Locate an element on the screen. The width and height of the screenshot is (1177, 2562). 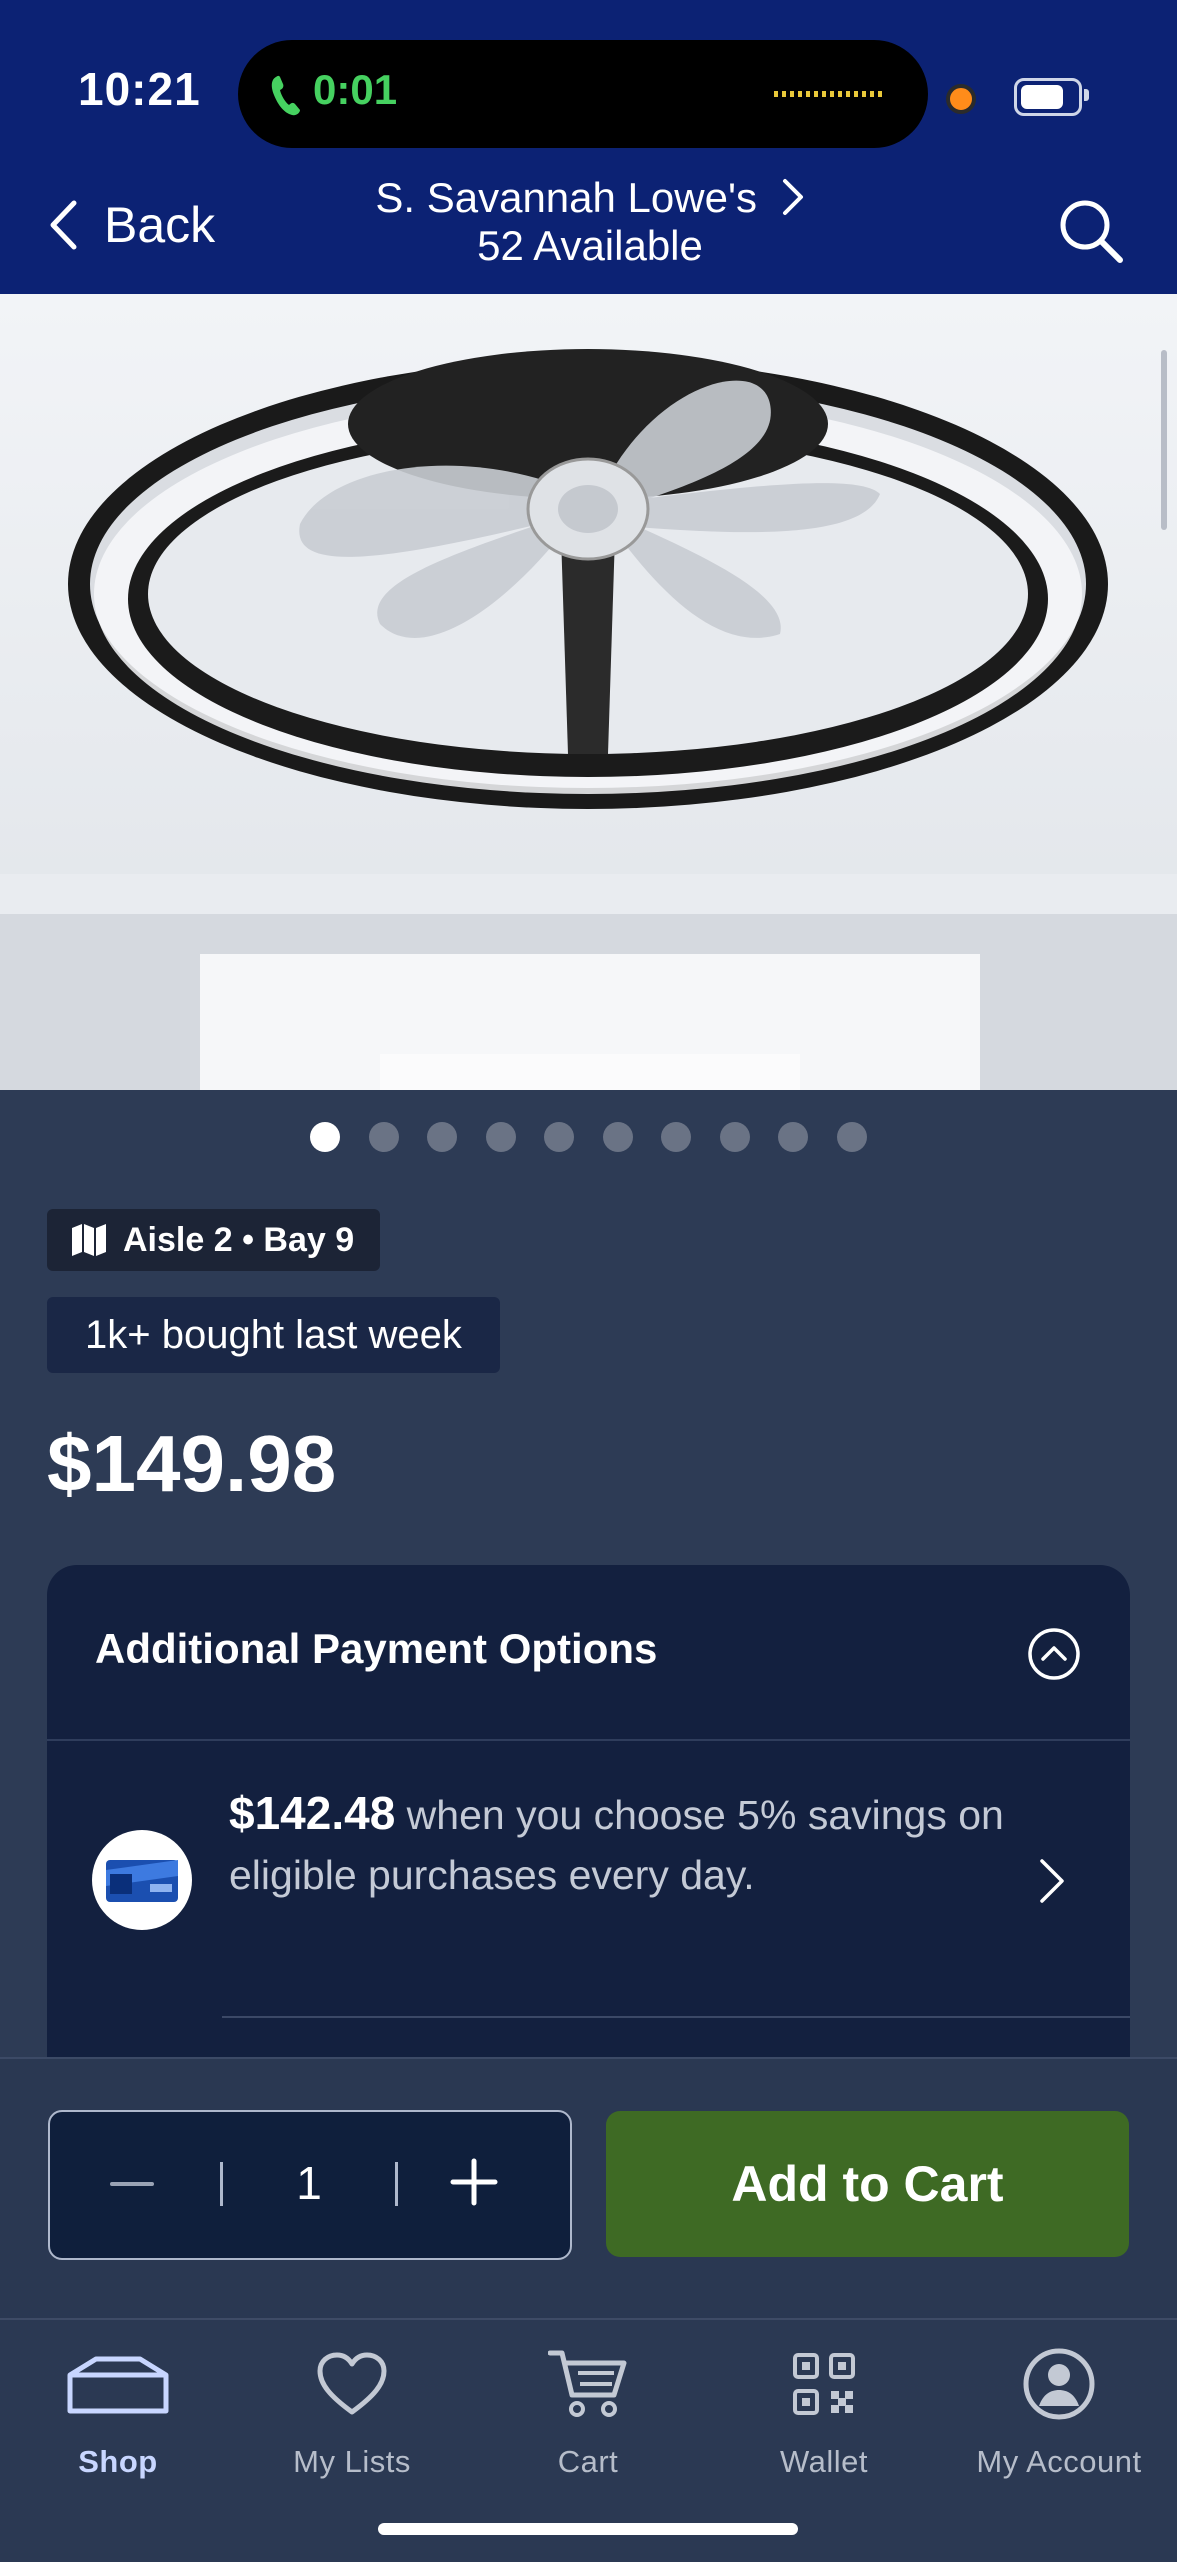
tab-label: My Account is located at coordinates (1059, 2461).